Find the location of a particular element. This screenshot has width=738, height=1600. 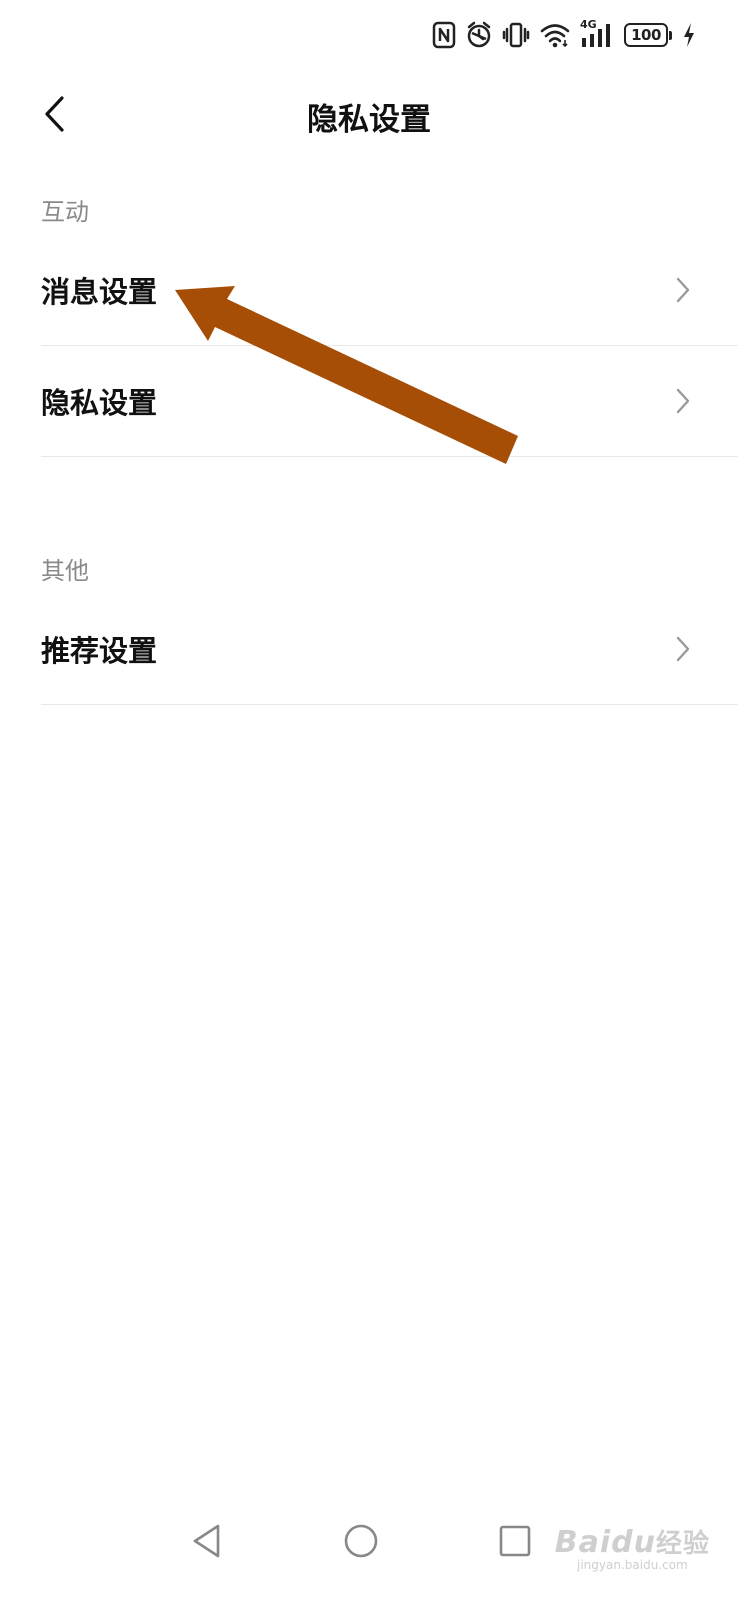

nav-home-button is located at coordinates (361, 1543).